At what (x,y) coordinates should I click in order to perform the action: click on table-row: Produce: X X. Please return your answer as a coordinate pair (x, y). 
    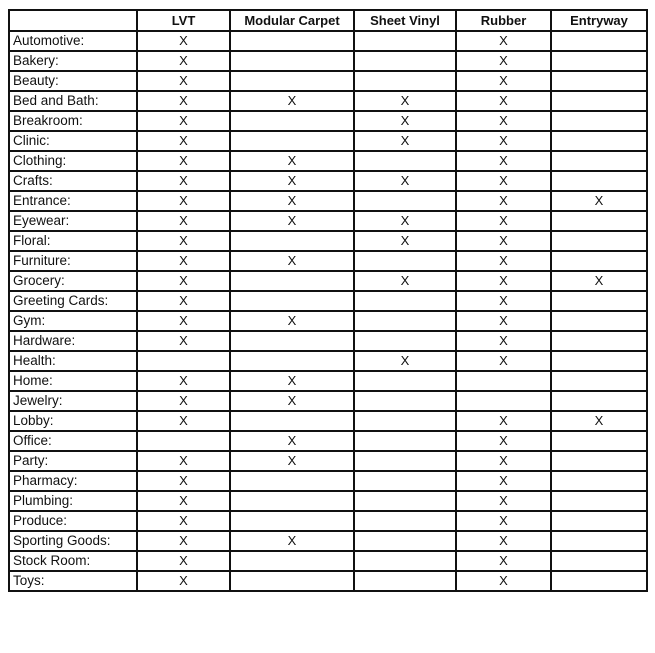
    Looking at the image, I should click on (328, 521).